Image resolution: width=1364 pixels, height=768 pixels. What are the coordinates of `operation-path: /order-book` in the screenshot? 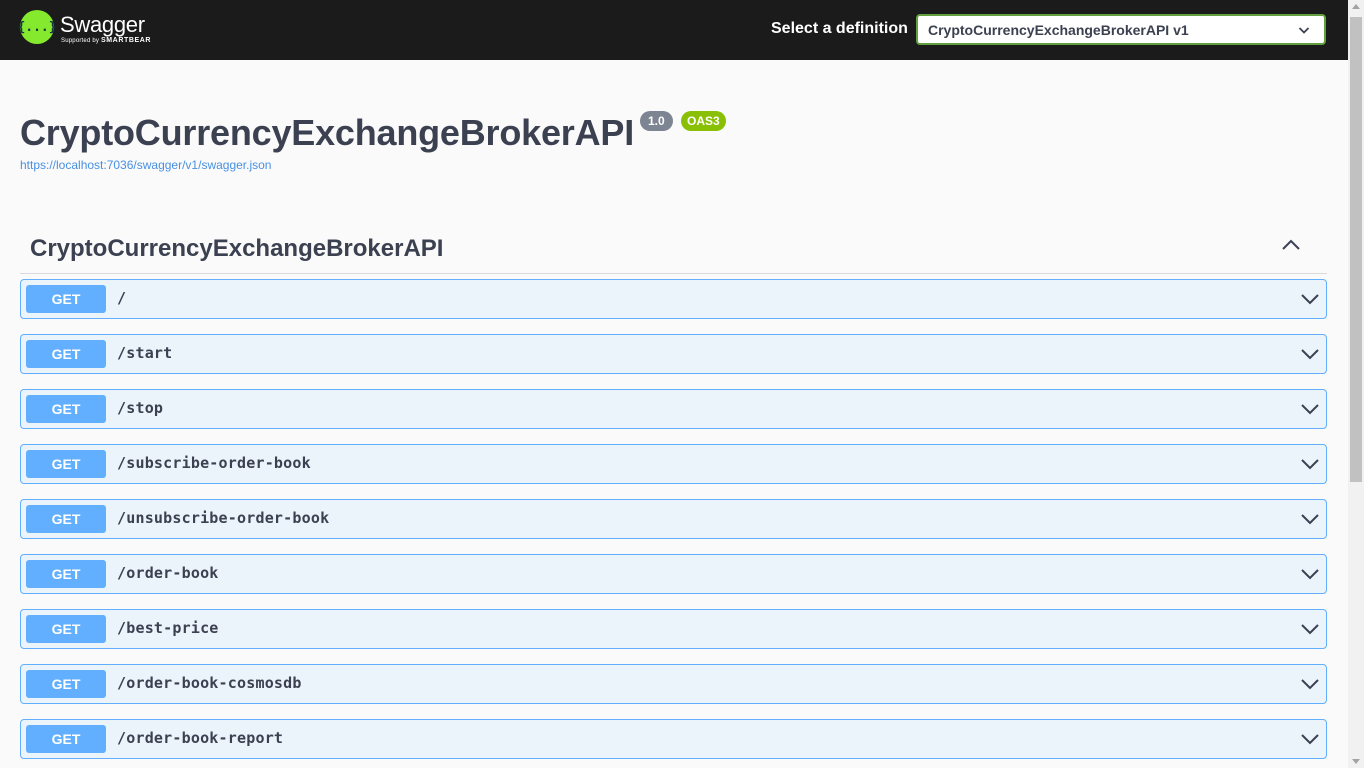 It's located at (168, 573).